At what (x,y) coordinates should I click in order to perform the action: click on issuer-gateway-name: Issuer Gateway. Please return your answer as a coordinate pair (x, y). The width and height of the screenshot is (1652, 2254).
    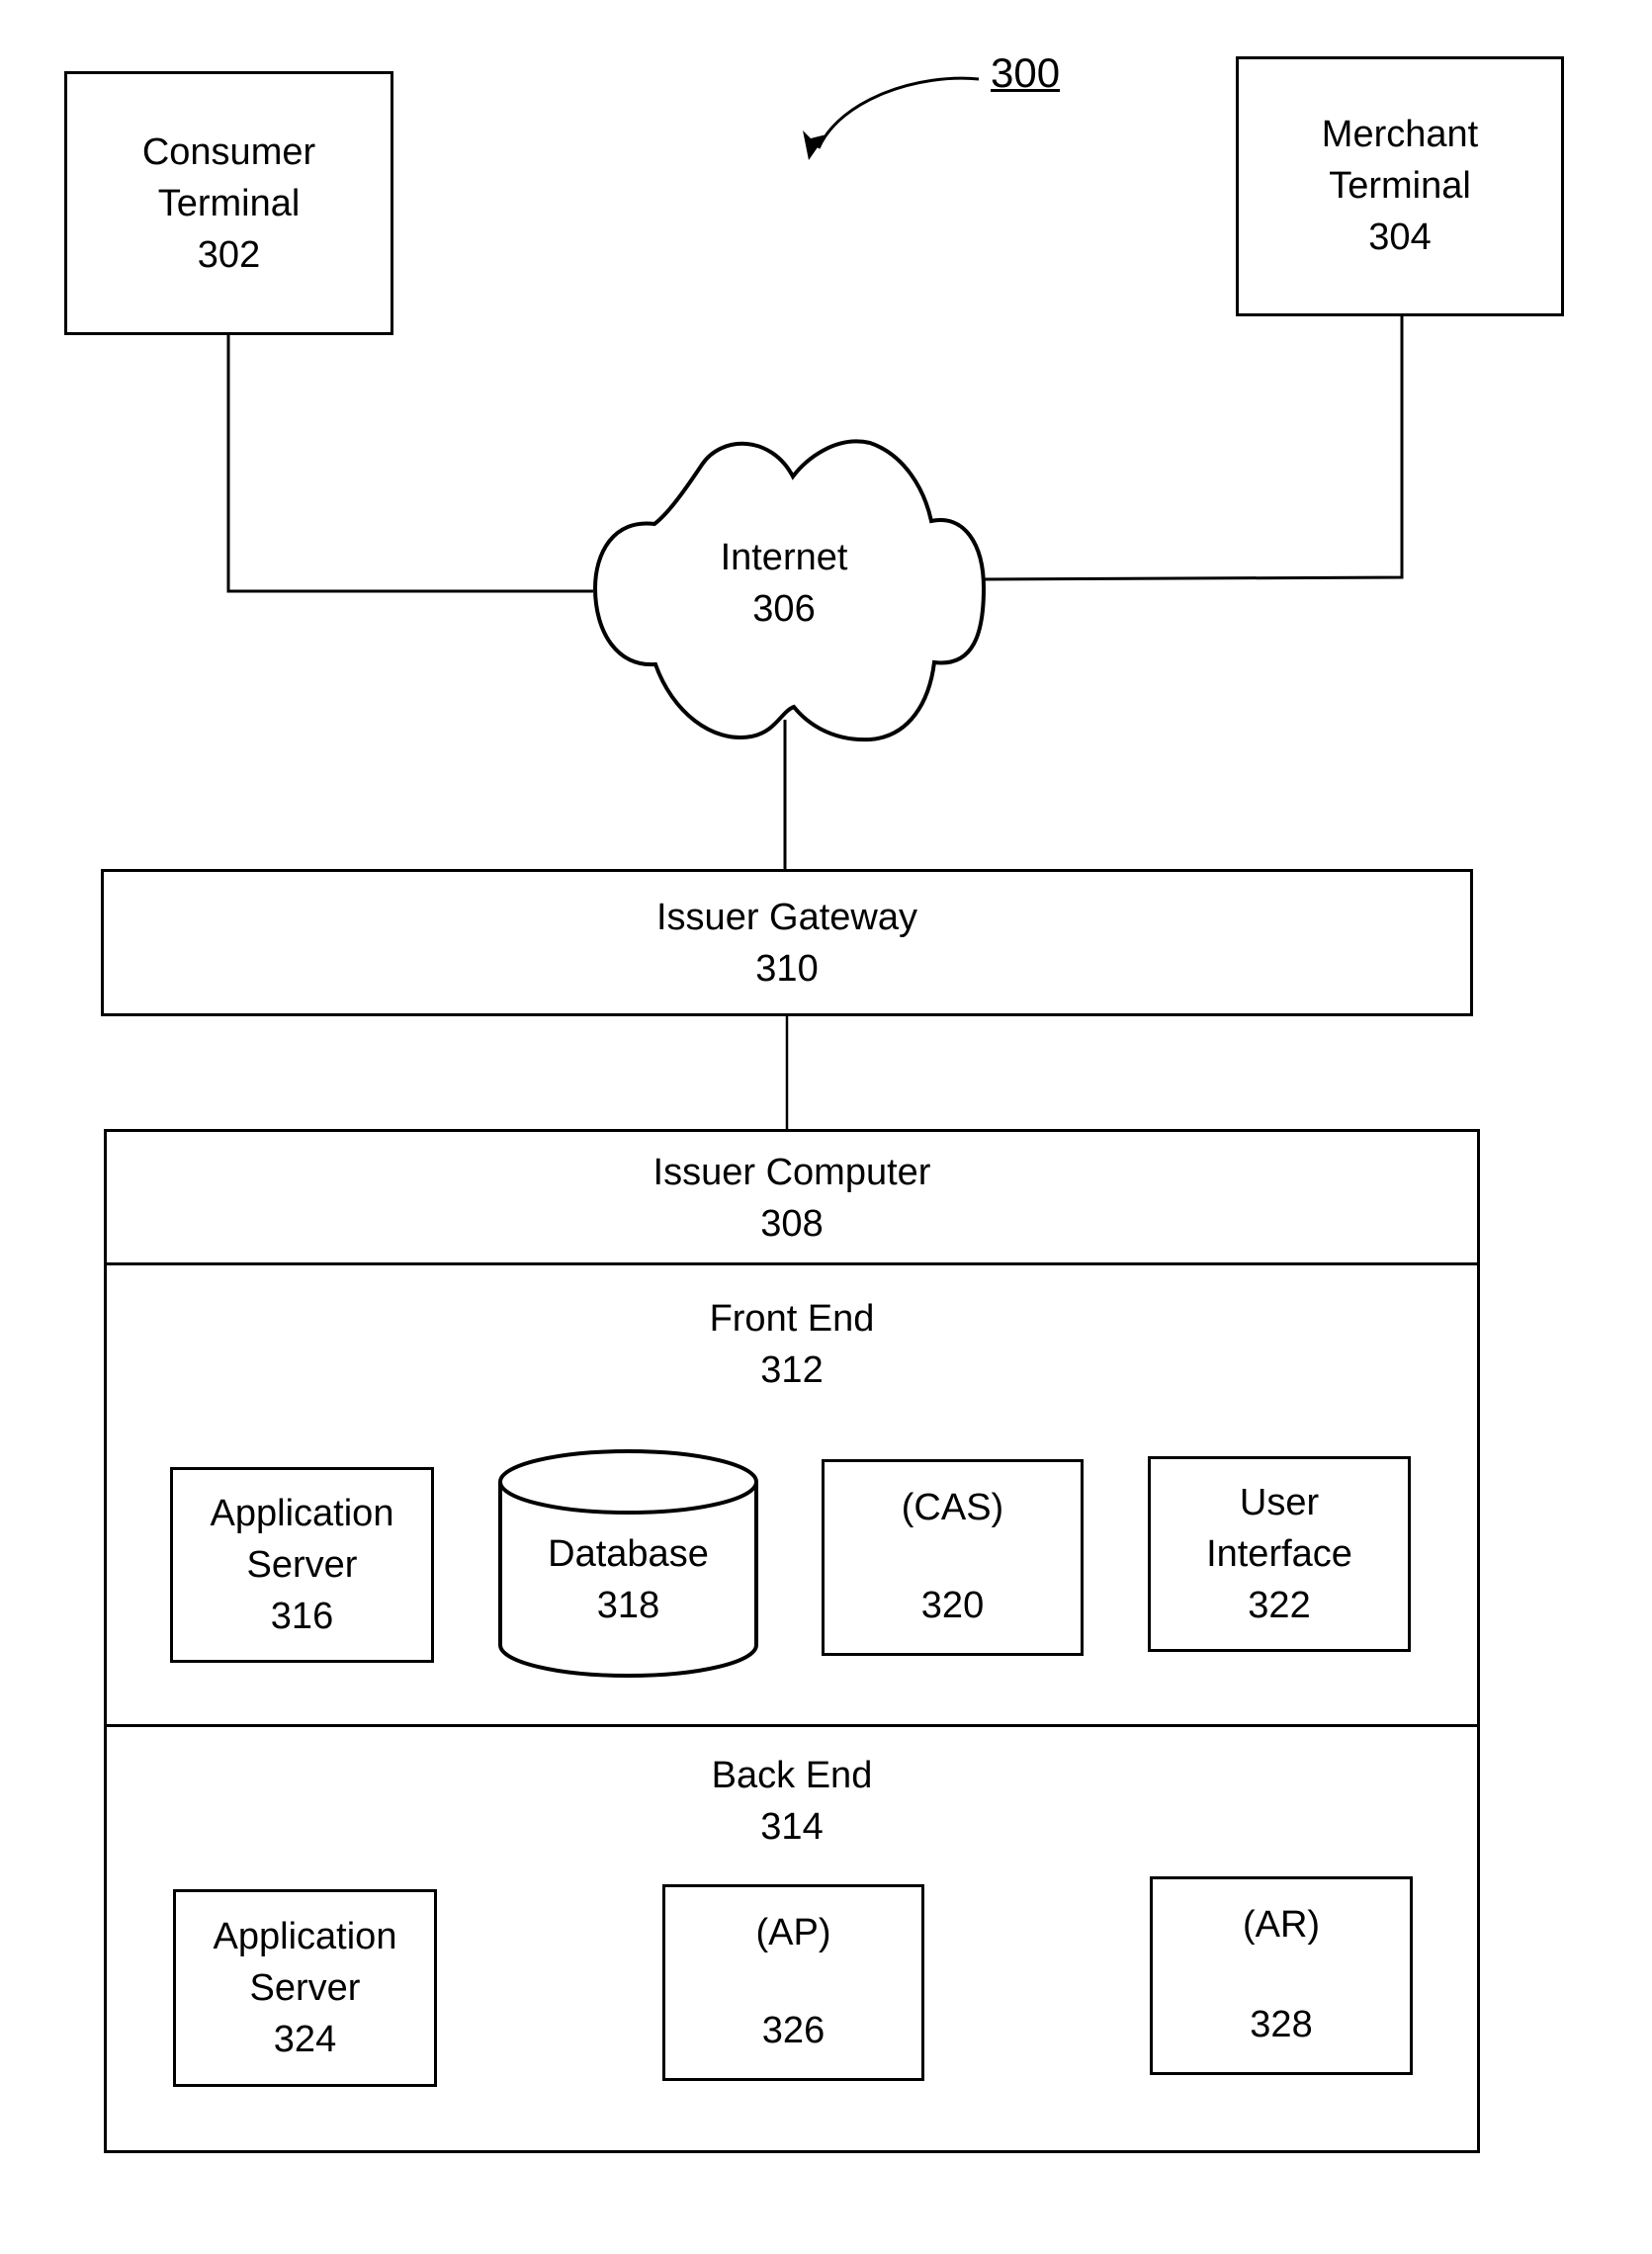
    Looking at the image, I should click on (787, 917).